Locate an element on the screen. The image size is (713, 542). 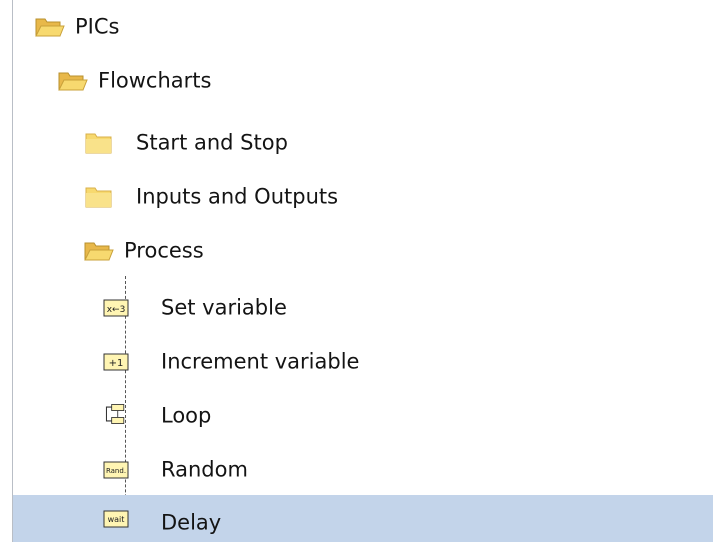
tree-item-label: Process is located at coordinates (164, 250).